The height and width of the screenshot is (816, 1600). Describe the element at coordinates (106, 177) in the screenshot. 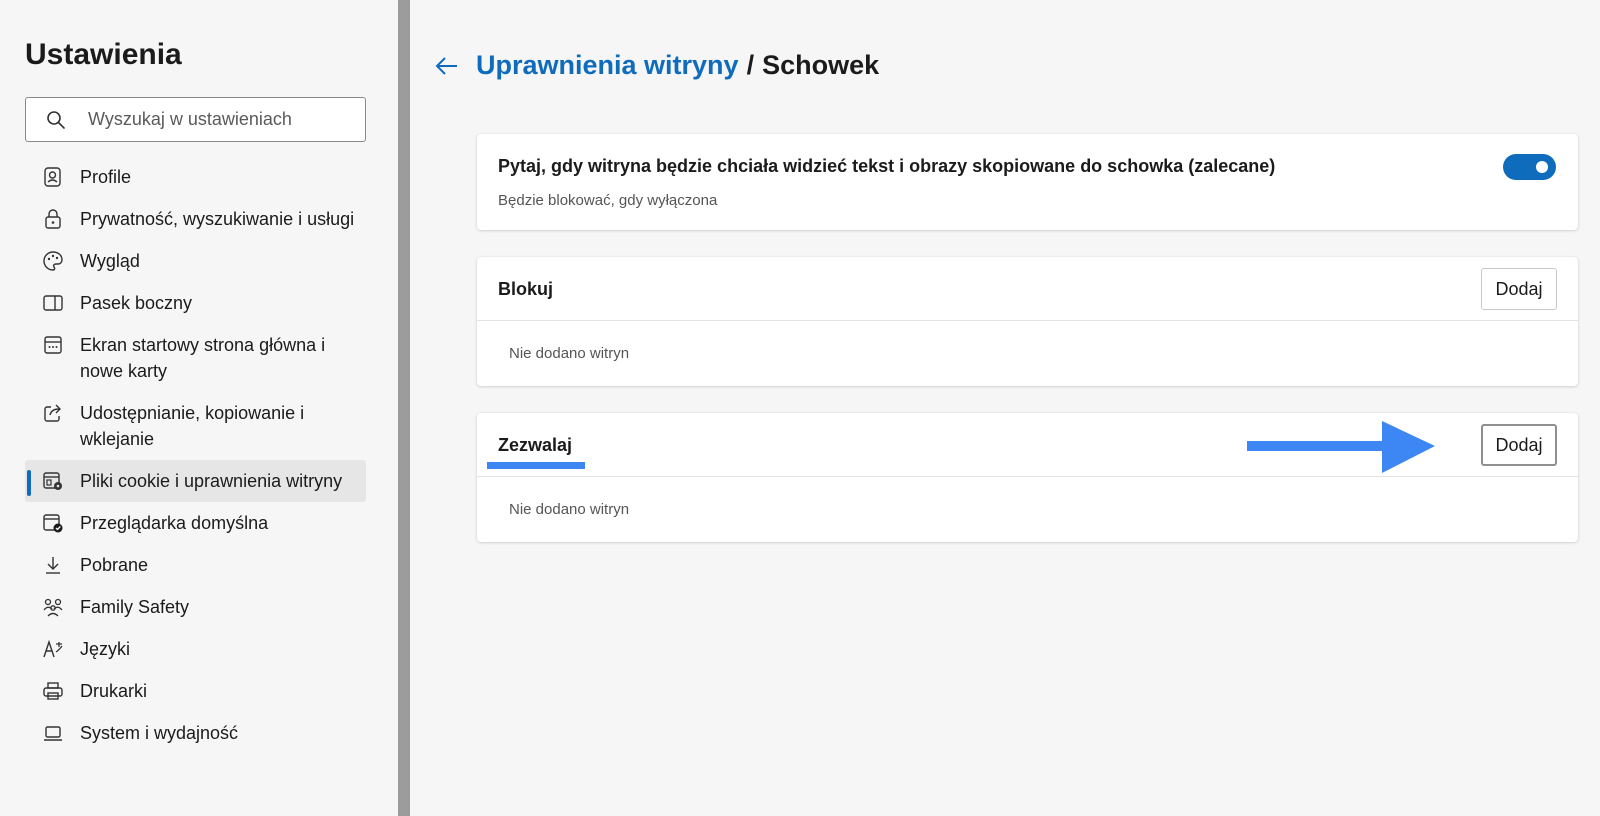

I see `sidebar-item-label: Profile` at that location.